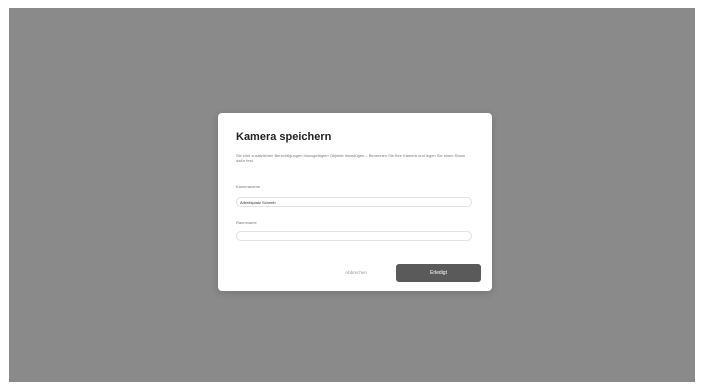 The image size is (703, 392). I want to click on create-button: Erledigt, so click(438, 273).